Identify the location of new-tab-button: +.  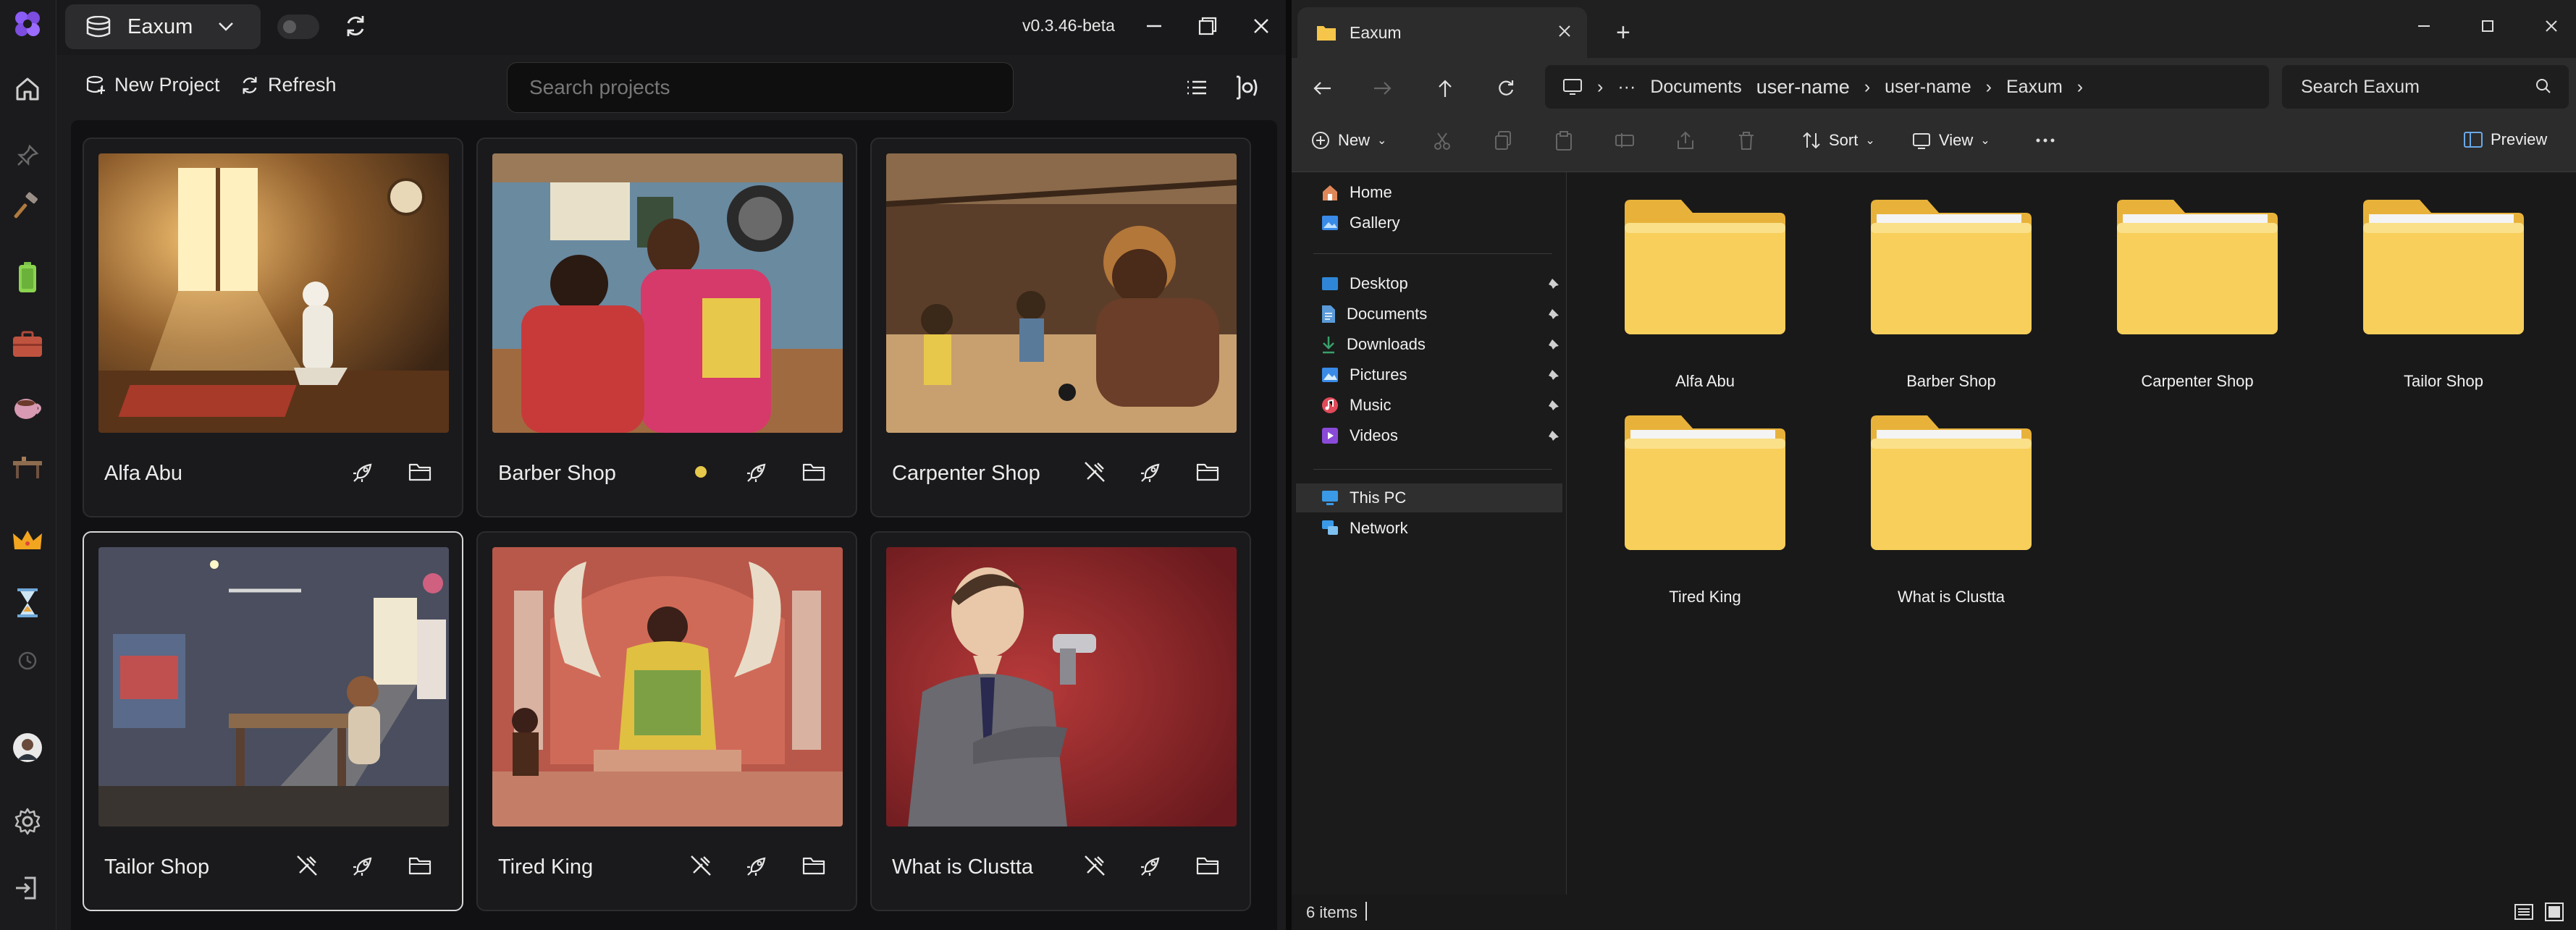
(1623, 33).